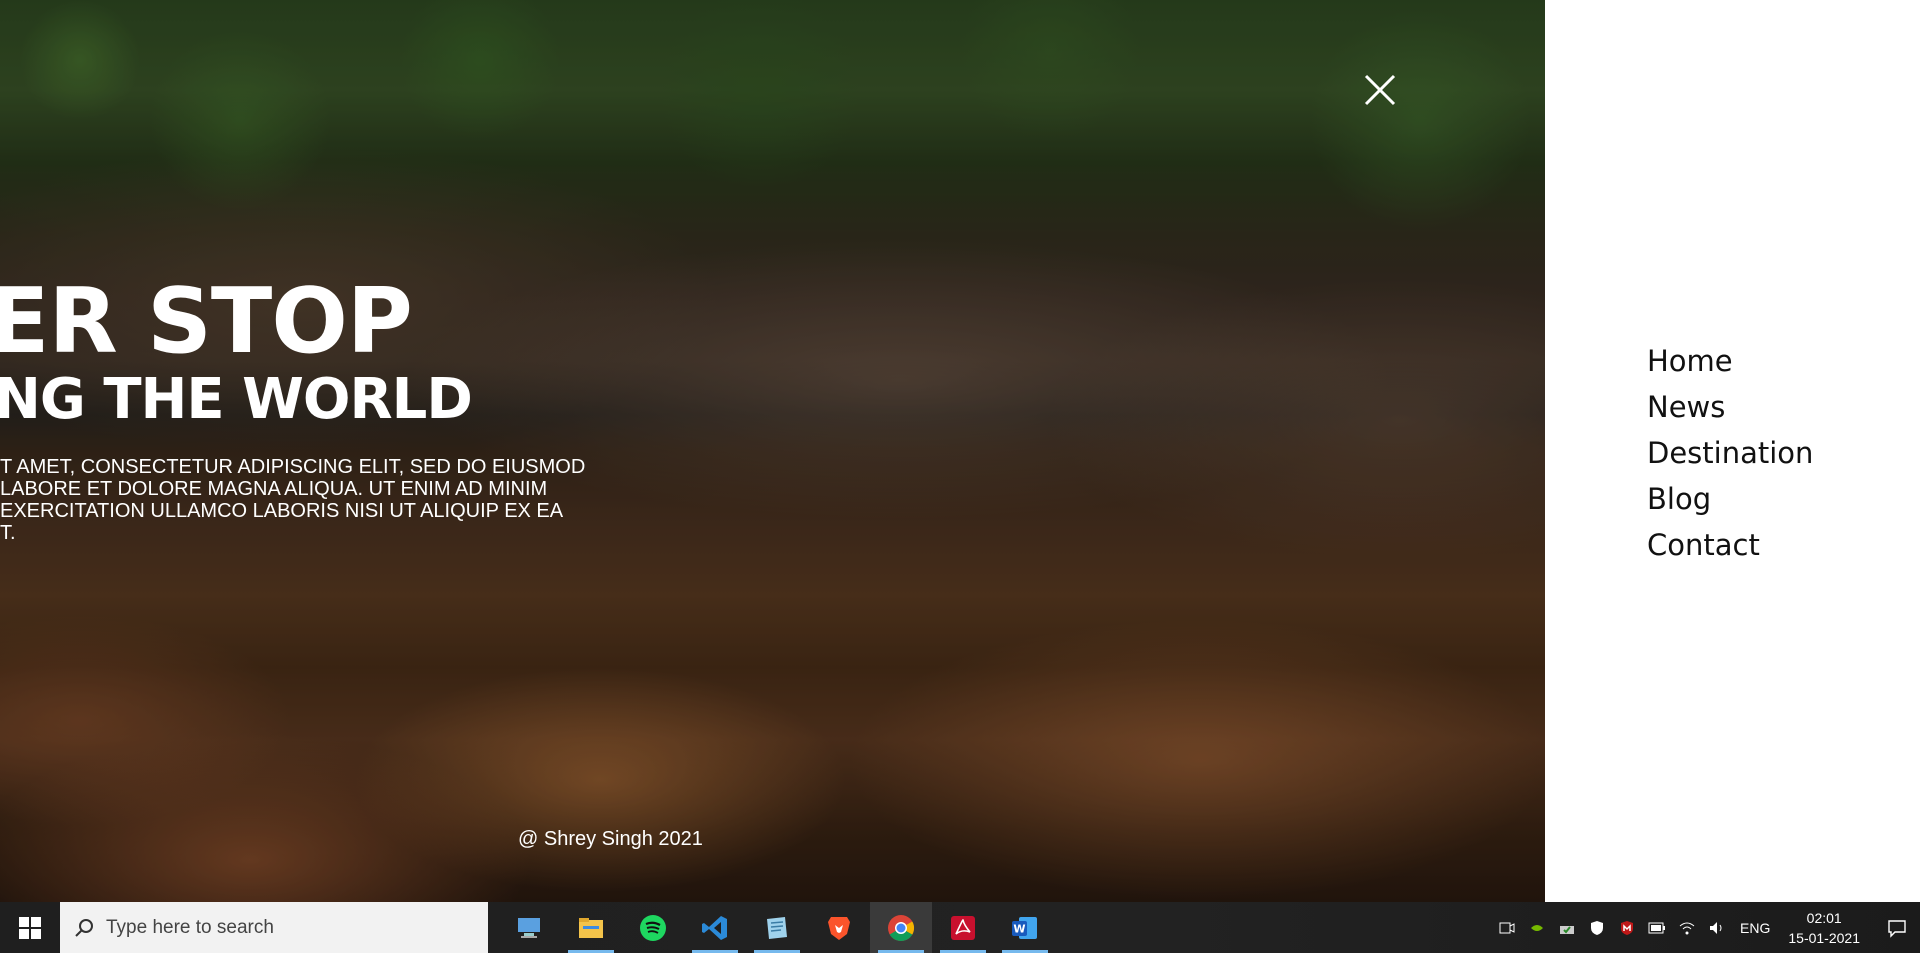  I want to click on taskbar-app-spotify, so click(653, 927).